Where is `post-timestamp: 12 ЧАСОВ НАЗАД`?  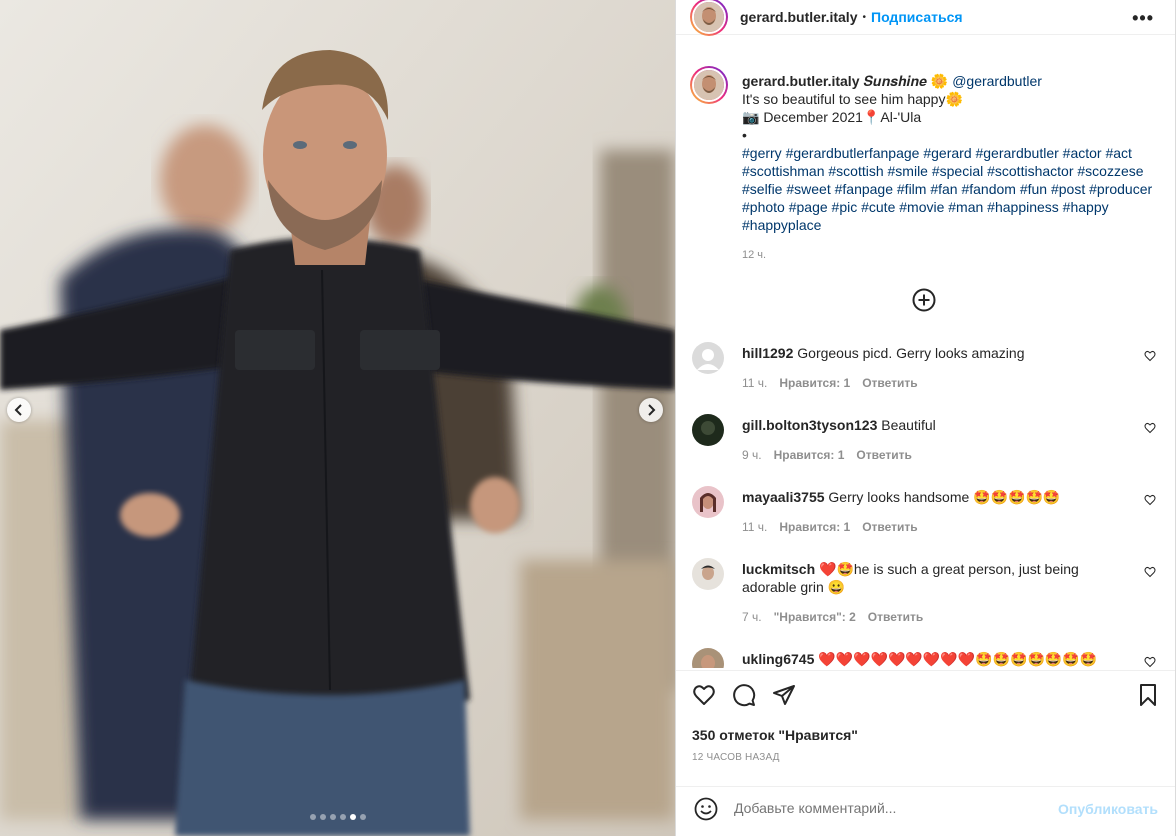
post-timestamp: 12 ЧАСОВ НАЗАД is located at coordinates (736, 757).